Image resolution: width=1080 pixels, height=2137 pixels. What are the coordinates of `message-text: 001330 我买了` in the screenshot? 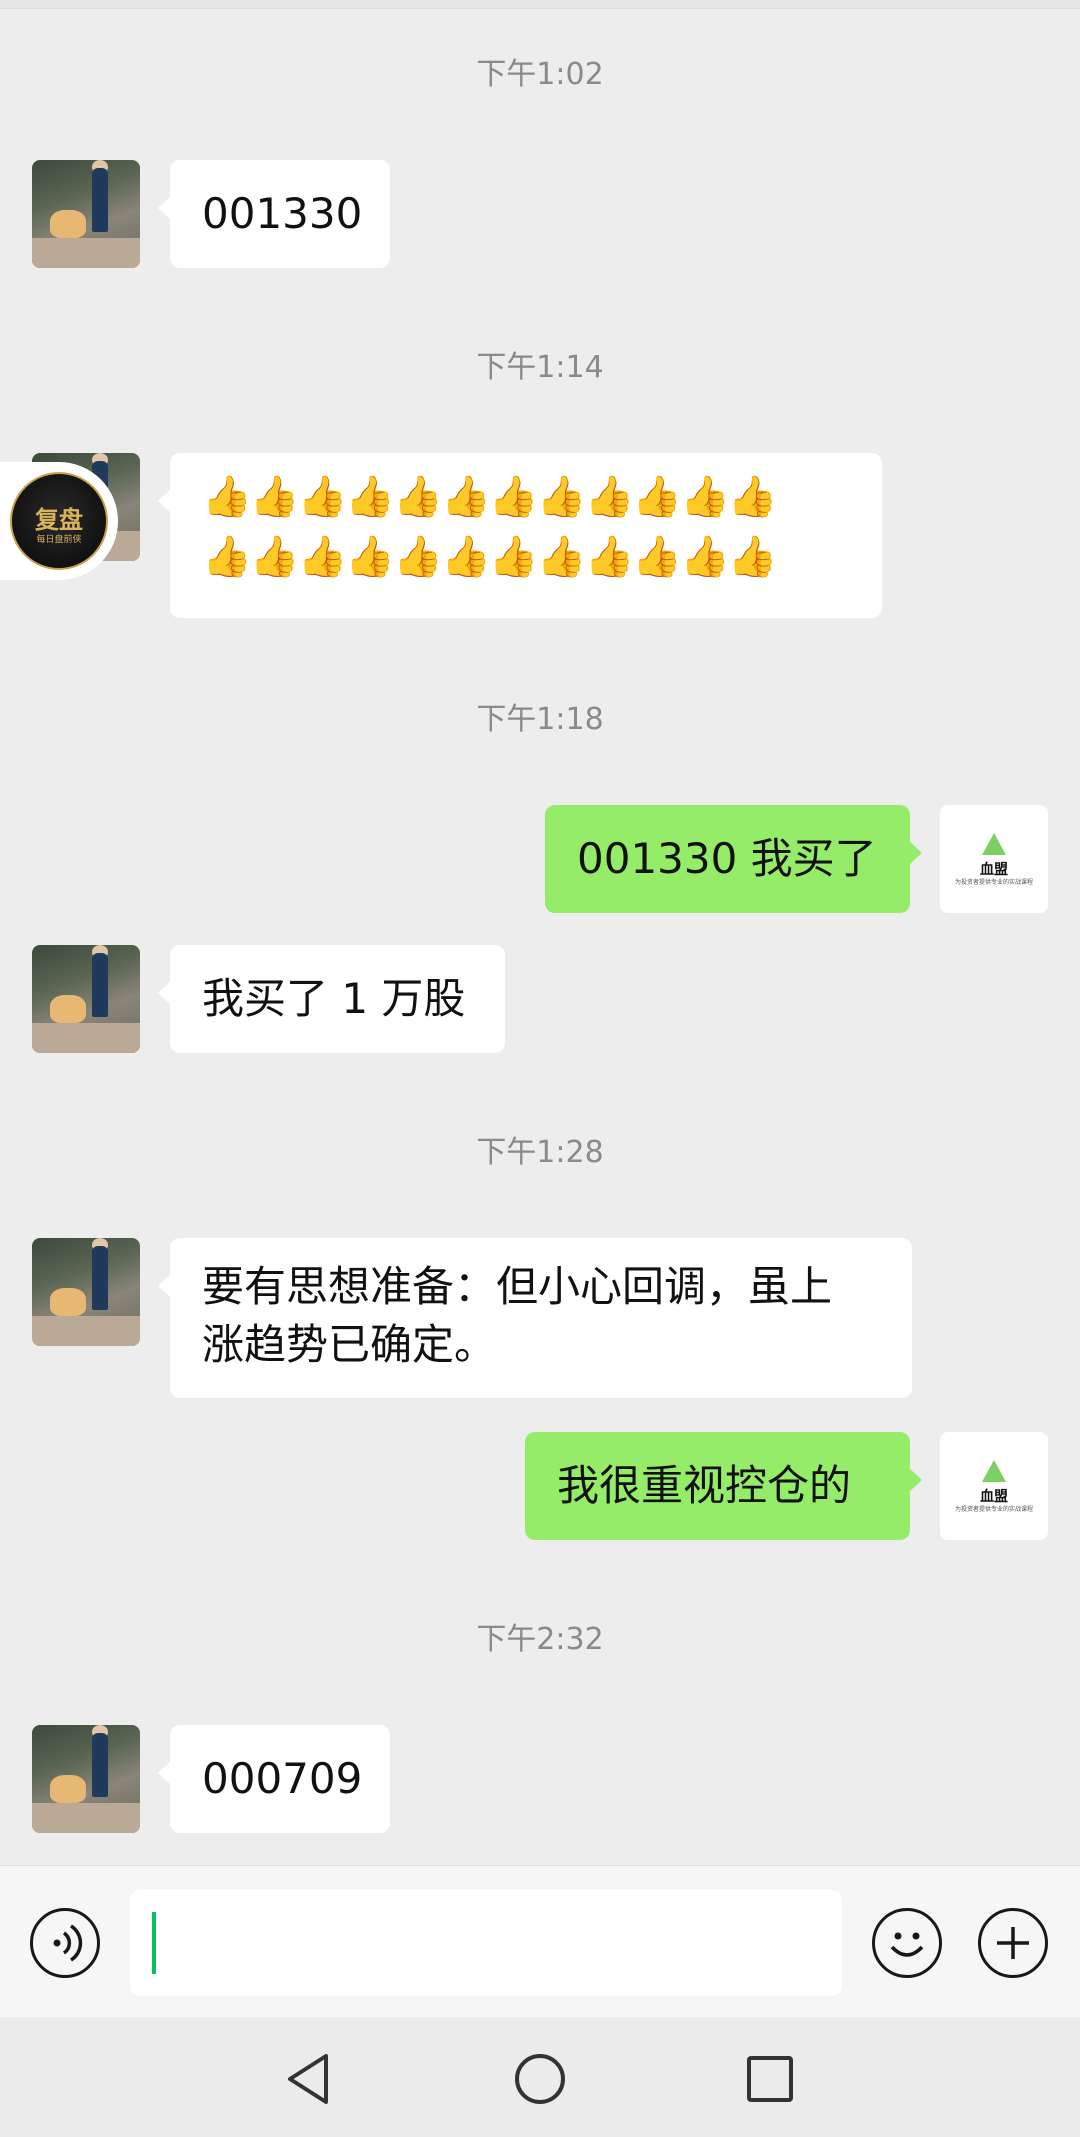 It's located at (727, 858).